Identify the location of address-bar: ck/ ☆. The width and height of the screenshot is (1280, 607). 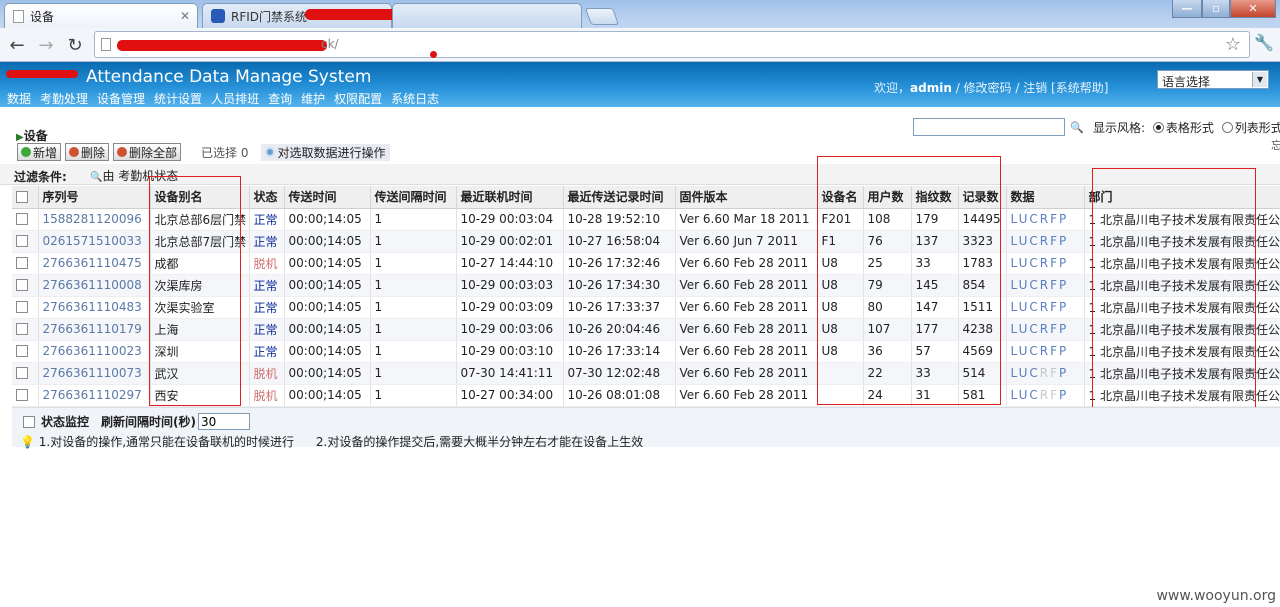
(672, 44).